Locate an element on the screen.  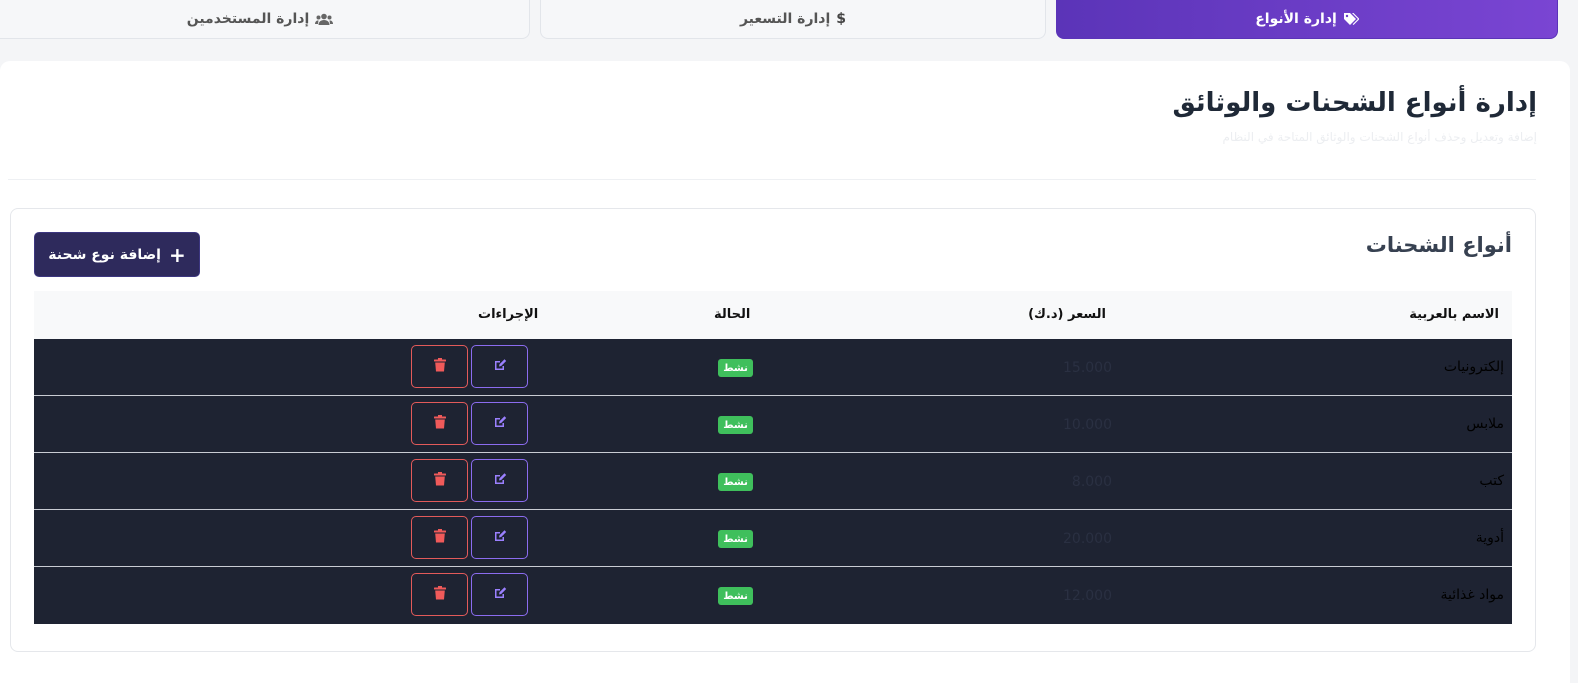
row-price: 10.000 is located at coordinates (1087, 425).